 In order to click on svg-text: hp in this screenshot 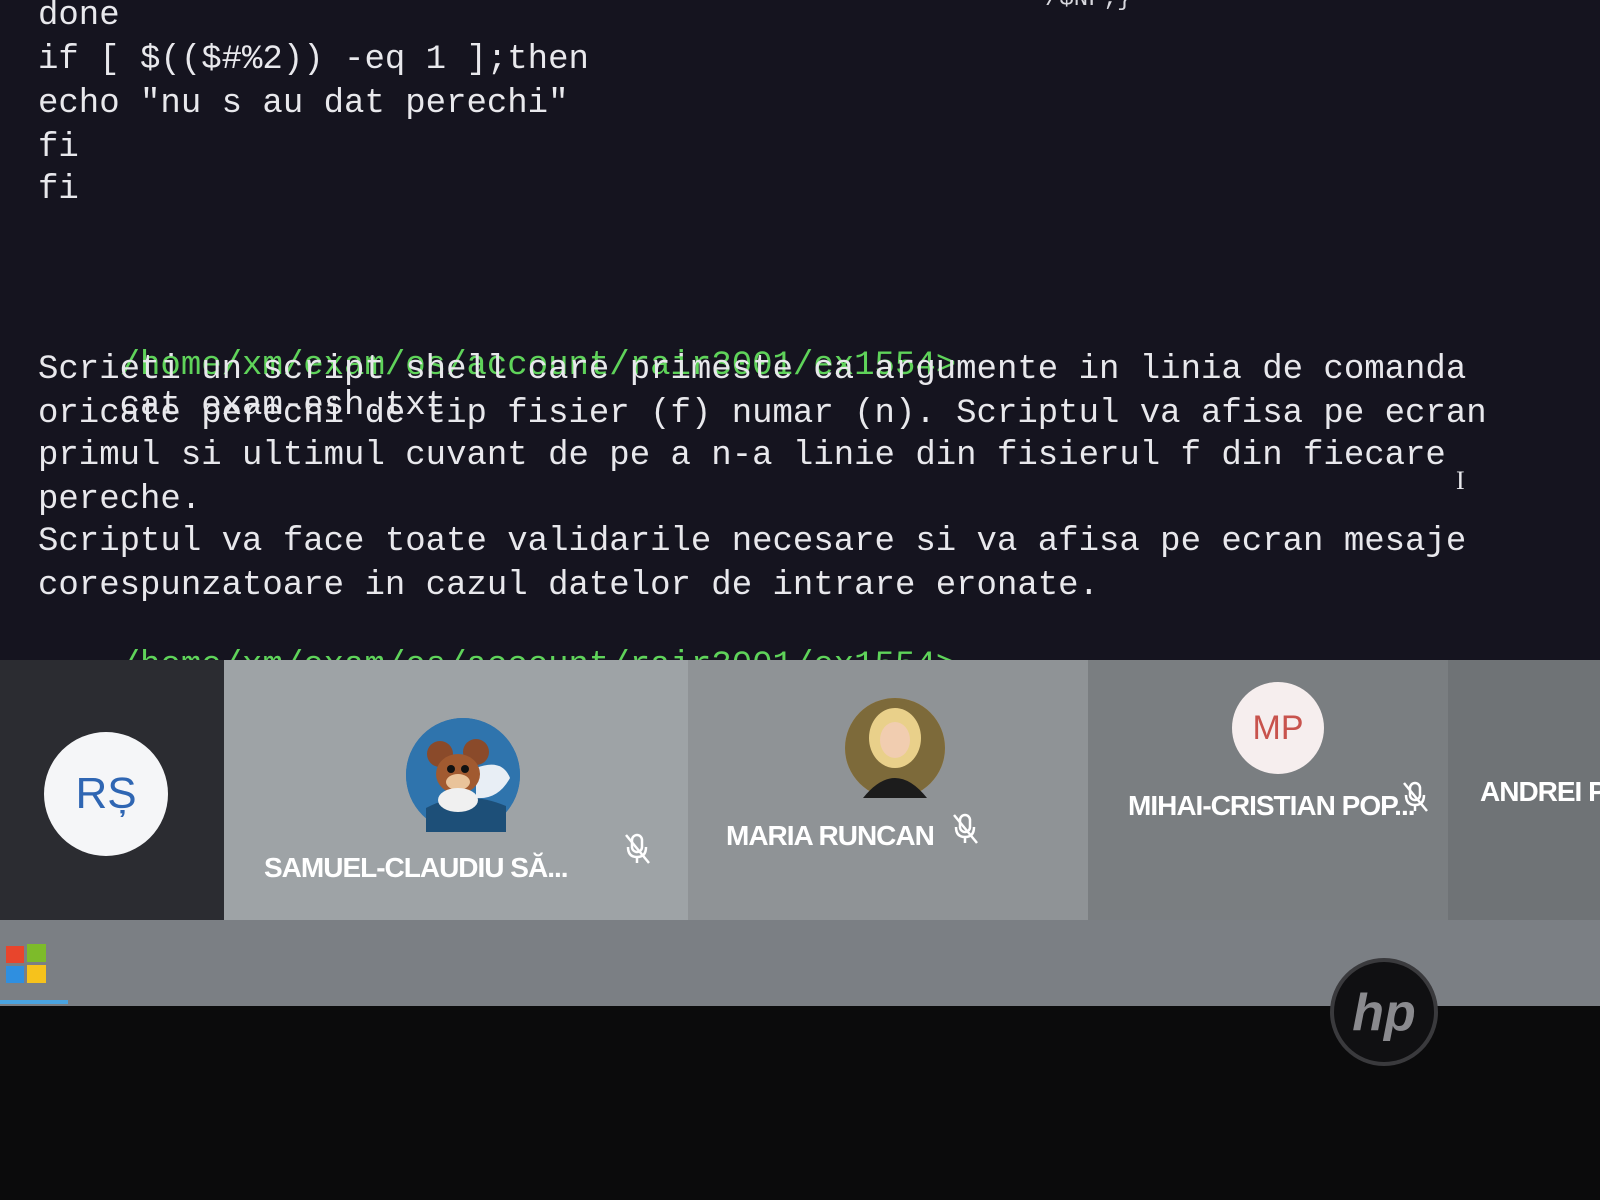, I will do `click(1384, 1013)`.